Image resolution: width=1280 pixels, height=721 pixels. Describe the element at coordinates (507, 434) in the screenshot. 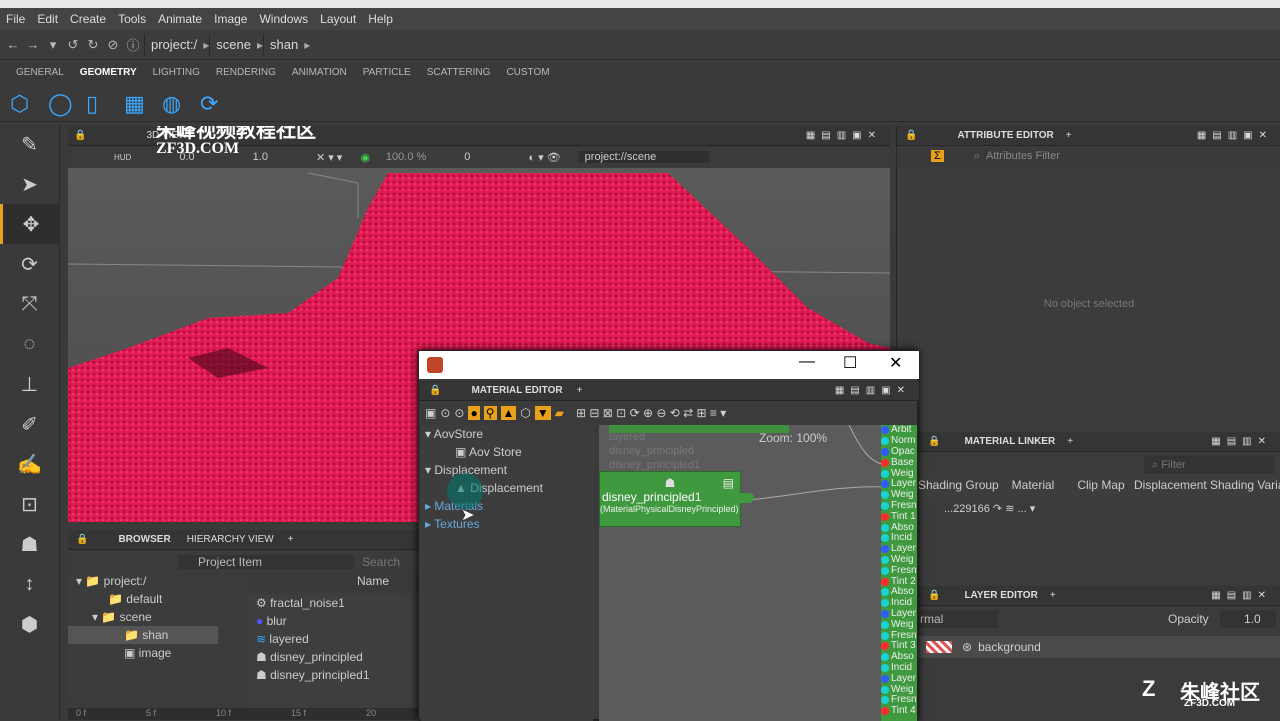

I see `tree-item-aovstore: ▾ AovStore` at that location.